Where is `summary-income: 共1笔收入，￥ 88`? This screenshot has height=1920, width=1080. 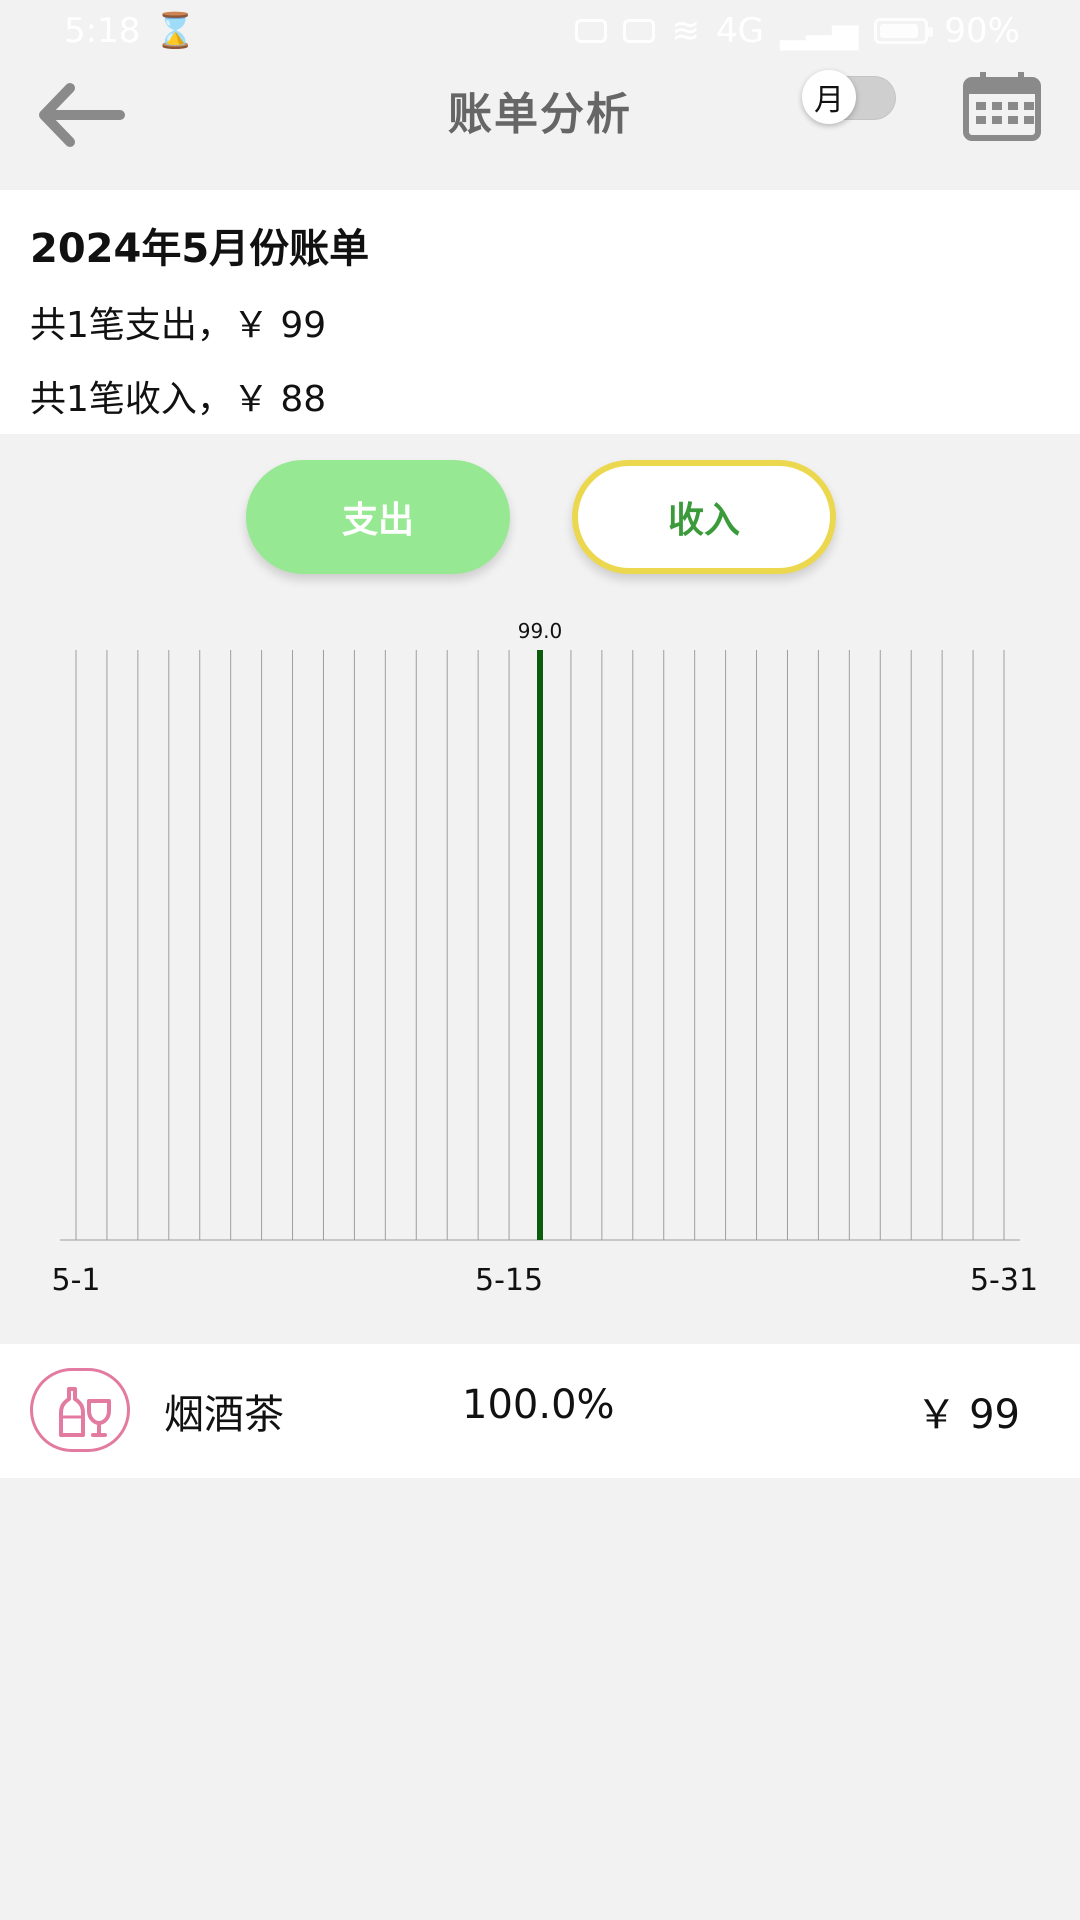 summary-income: 共1笔收入，￥ 88 is located at coordinates (178, 399).